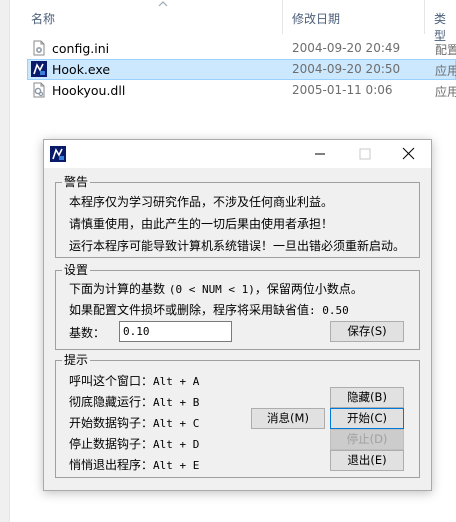 This screenshot has width=456, height=522. What do you see at coordinates (111, 465) in the screenshot?
I see `hotkey-action: 悄悄退出程序：` at bounding box center [111, 465].